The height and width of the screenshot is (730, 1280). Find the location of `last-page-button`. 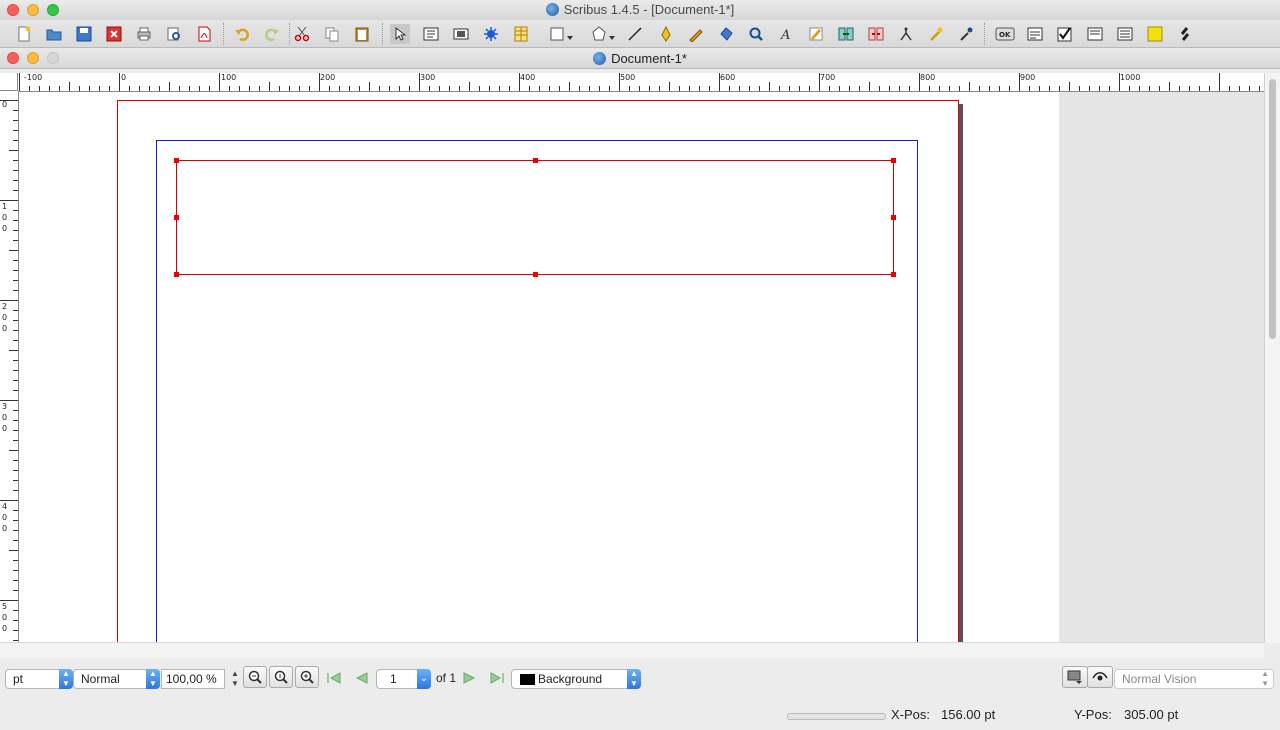

last-page-button is located at coordinates (497, 678).